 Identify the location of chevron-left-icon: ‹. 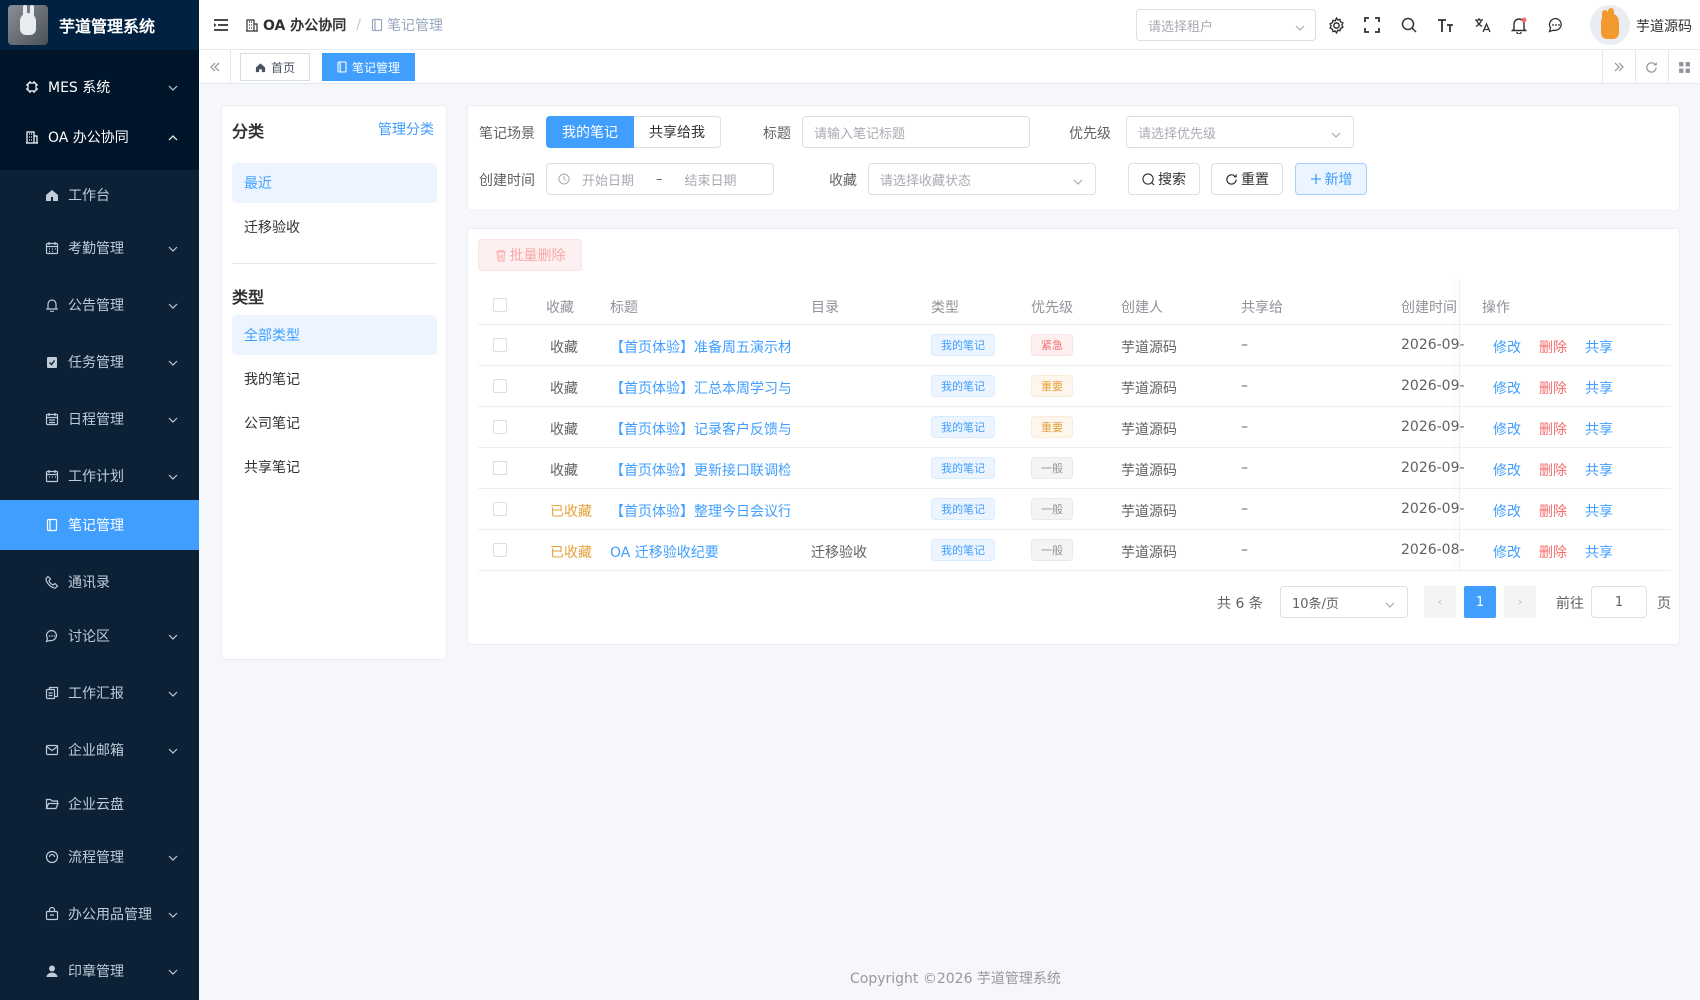
(1440, 602).